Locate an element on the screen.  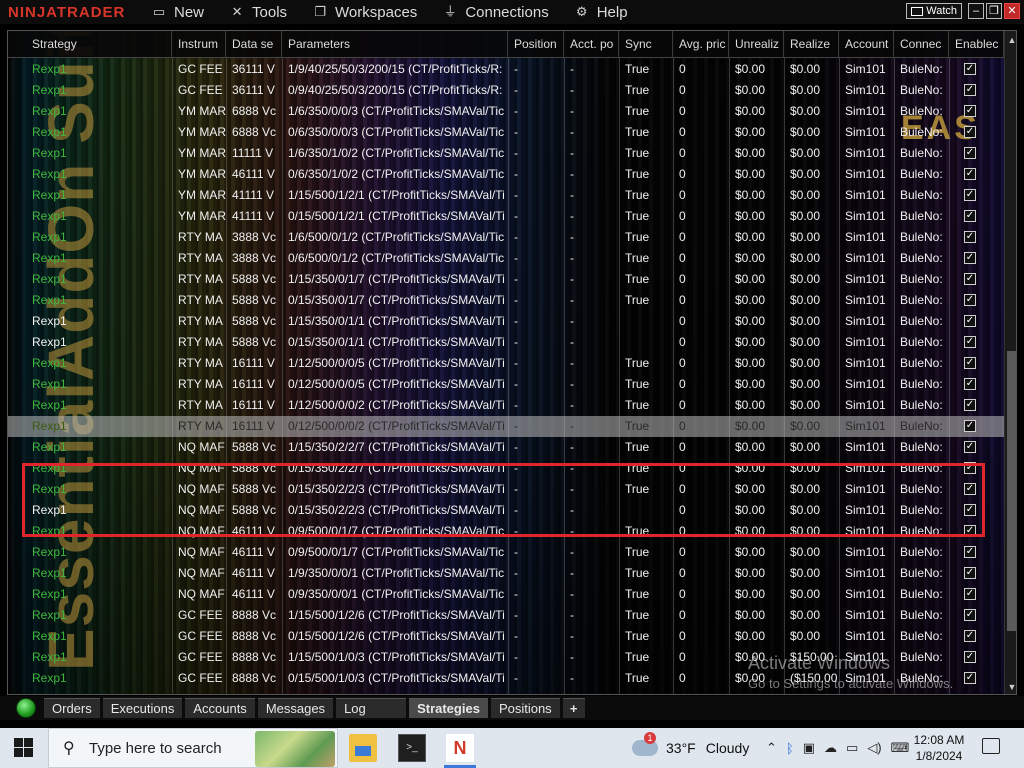
column-header-account-position: Acct. po is located at coordinates (591, 44).